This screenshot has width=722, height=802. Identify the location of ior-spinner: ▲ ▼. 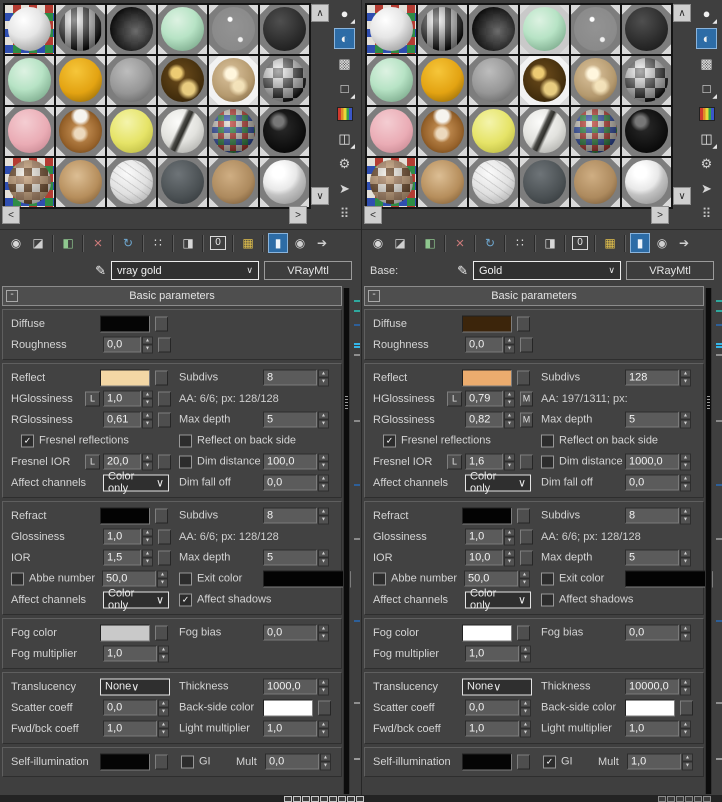
(509, 557).